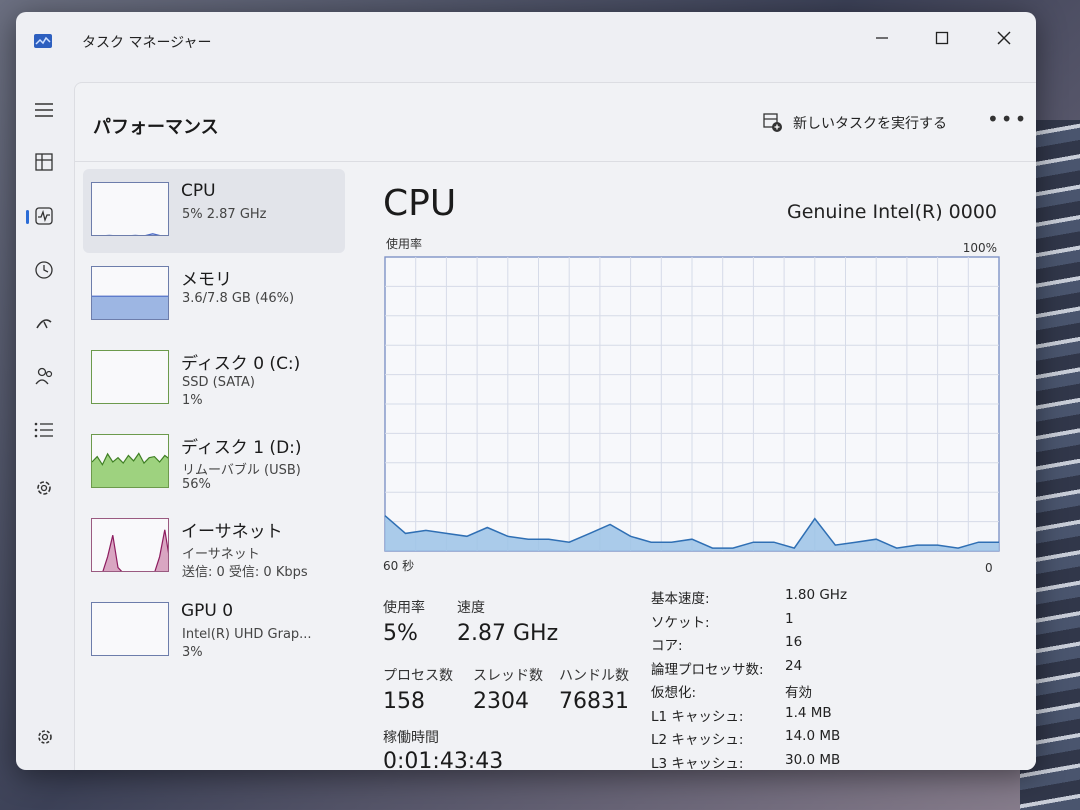  I want to click on detail-key: L1 キャッシュ:, so click(697, 716).